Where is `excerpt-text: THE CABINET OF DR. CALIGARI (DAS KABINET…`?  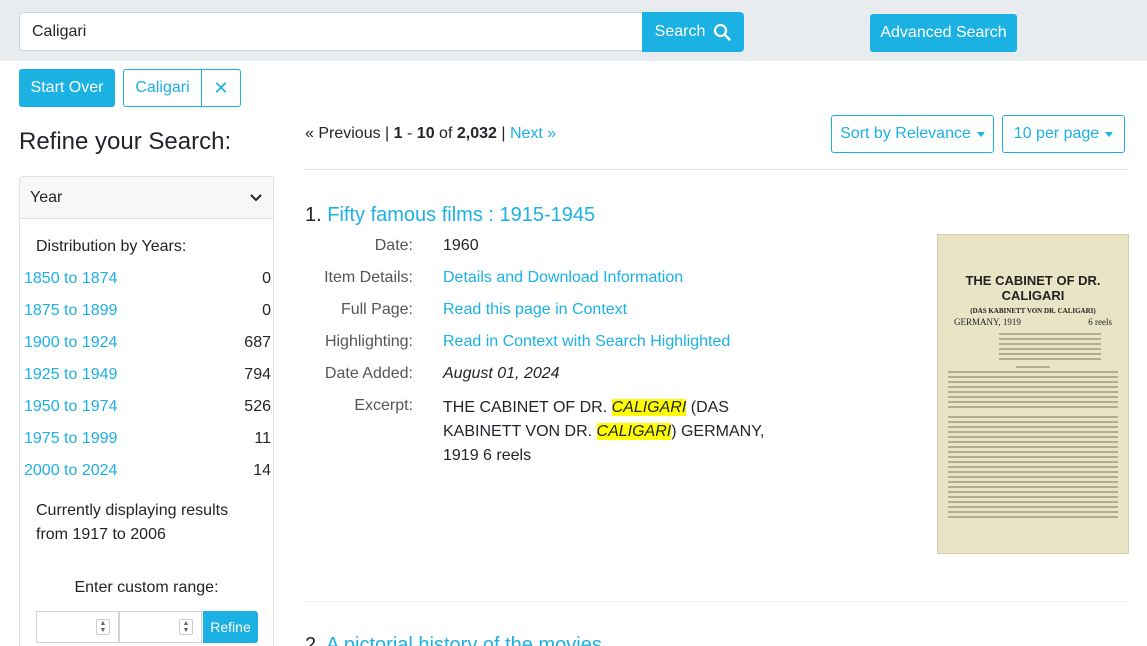 excerpt-text: THE CABINET OF DR. CALIGARI (DAS KABINET… is located at coordinates (615, 432).